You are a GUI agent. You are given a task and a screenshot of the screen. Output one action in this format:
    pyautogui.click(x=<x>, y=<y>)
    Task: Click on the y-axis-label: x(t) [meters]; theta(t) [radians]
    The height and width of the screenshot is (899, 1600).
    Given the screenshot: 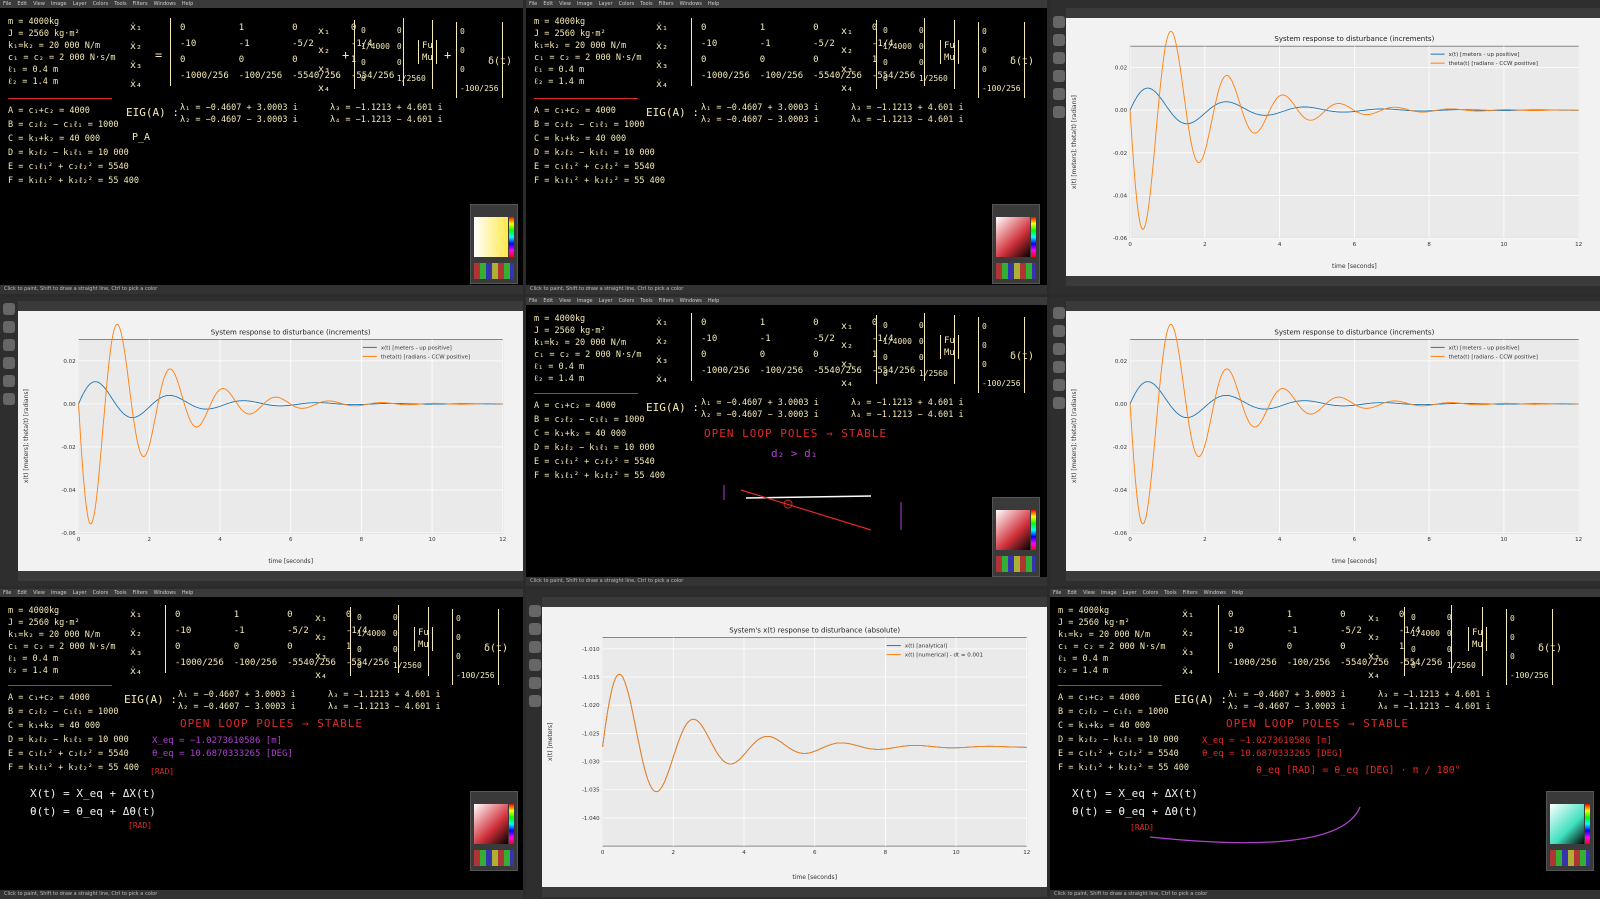 What is the action you would take?
    pyautogui.click(x=1074, y=142)
    